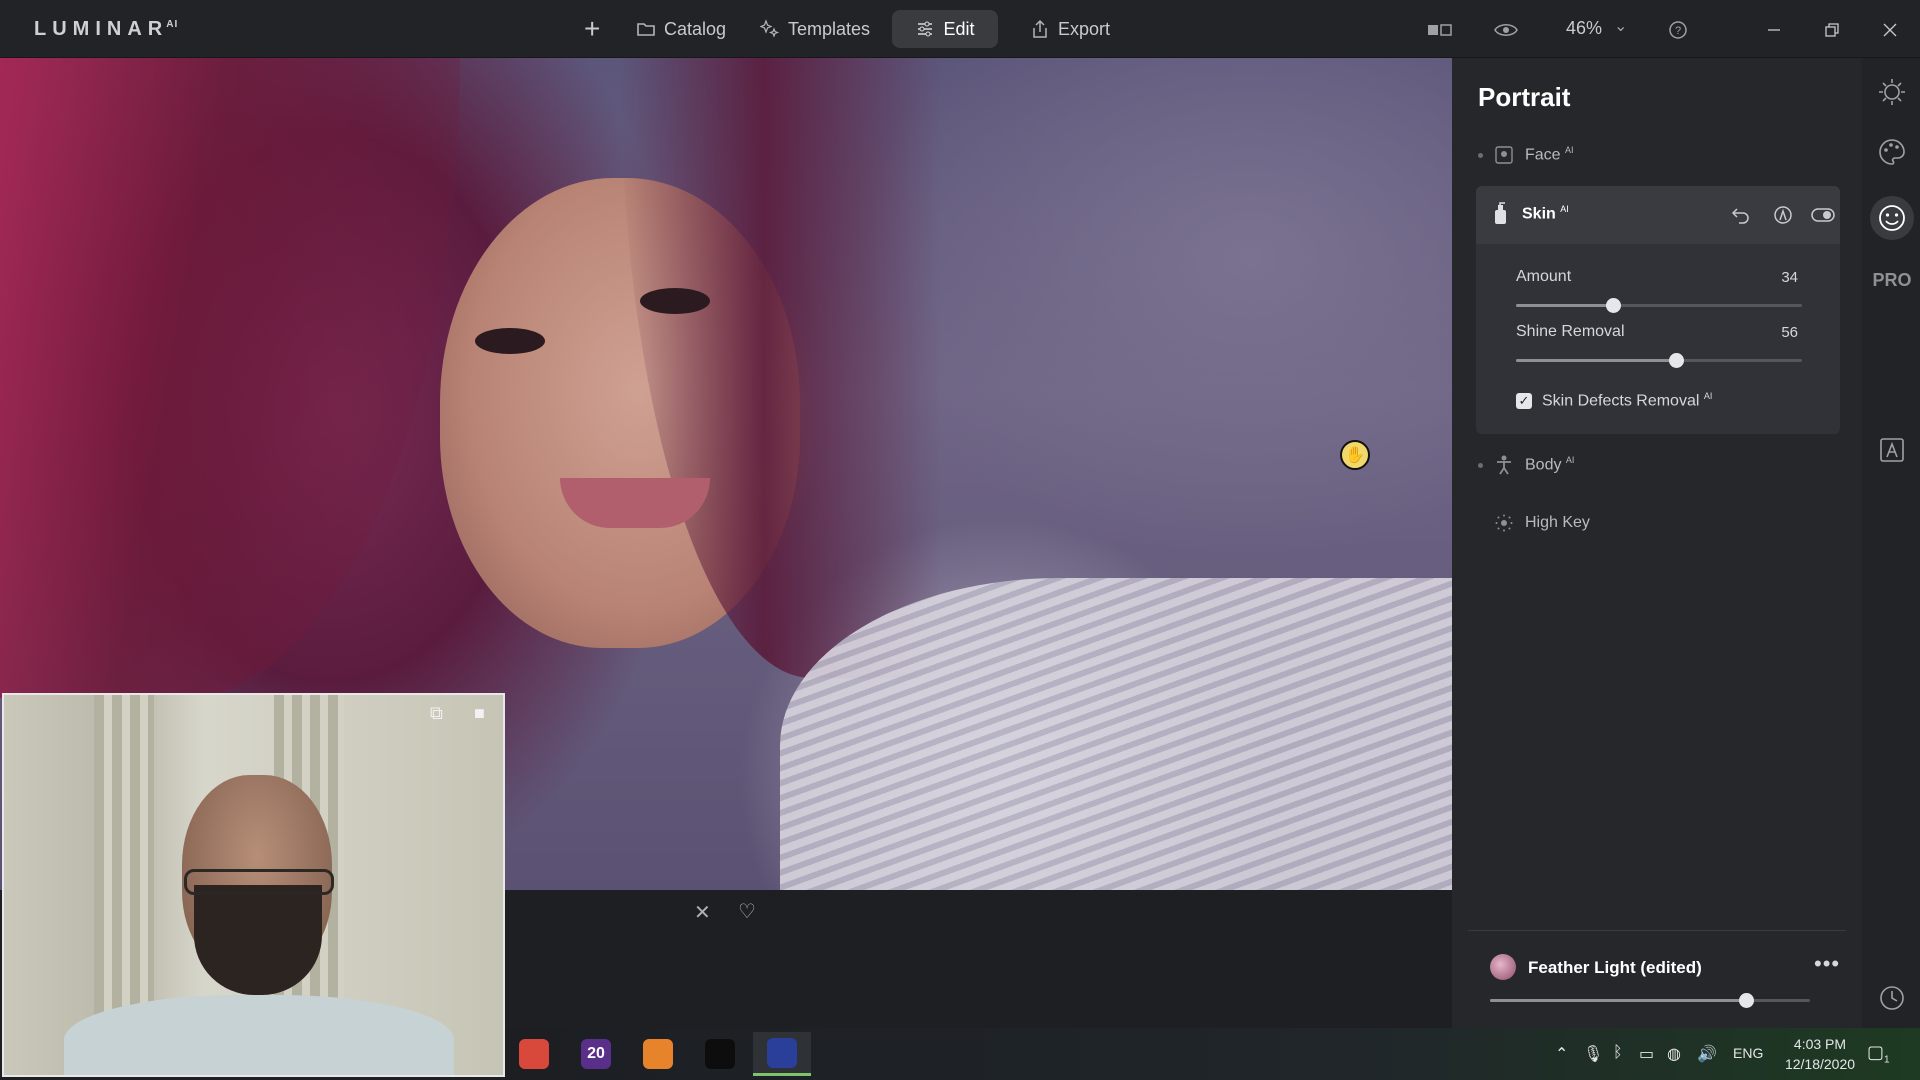 The image size is (1920, 1080). Describe the element at coordinates (1116, 734) in the screenshot. I see `photo-lace-top` at that location.